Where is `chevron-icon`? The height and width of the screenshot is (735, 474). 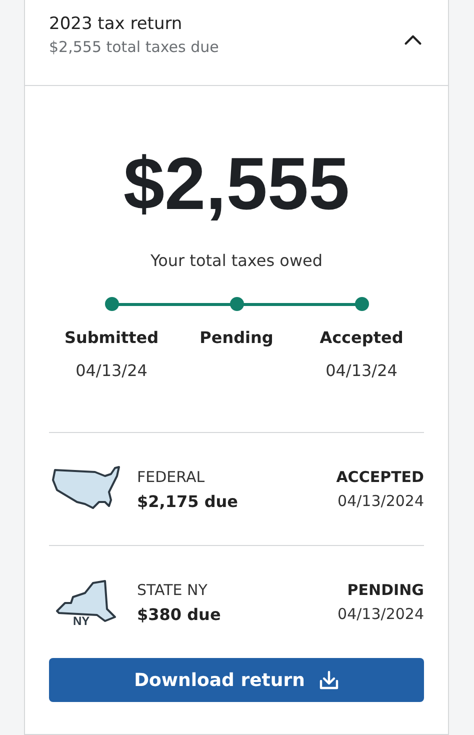
chevron-icon is located at coordinates (413, 40).